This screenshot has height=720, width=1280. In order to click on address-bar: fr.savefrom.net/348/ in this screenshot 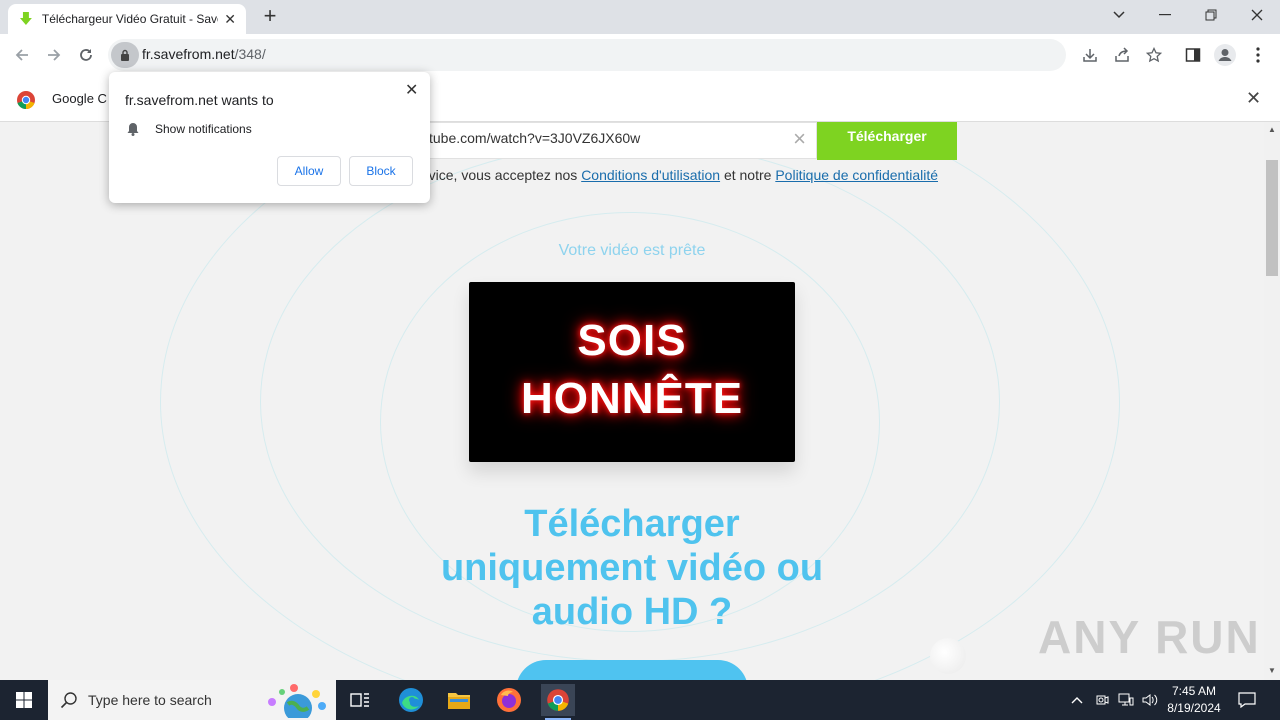, I will do `click(587, 55)`.